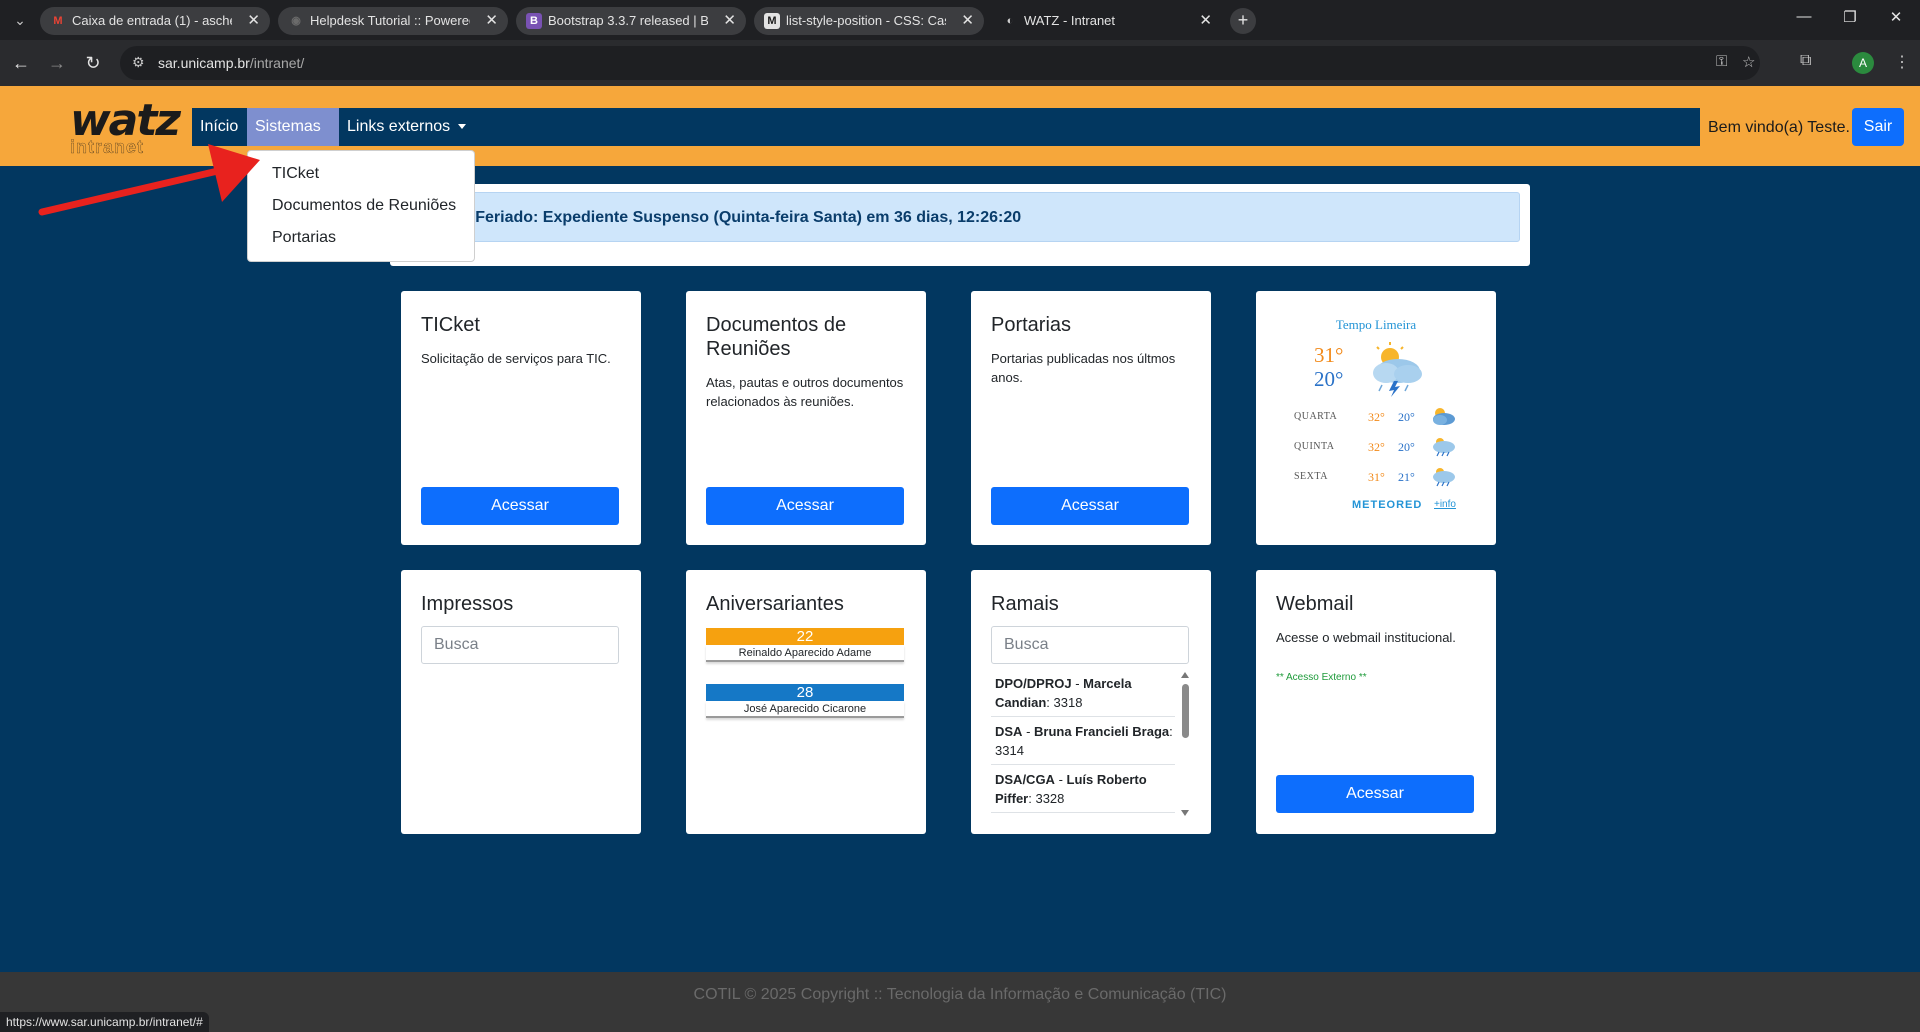 The height and width of the screenshot is (1032, 1920). Describe the element at coordinates (1444, 416) in the screenshot. I see `cloudy-icon` at that location.